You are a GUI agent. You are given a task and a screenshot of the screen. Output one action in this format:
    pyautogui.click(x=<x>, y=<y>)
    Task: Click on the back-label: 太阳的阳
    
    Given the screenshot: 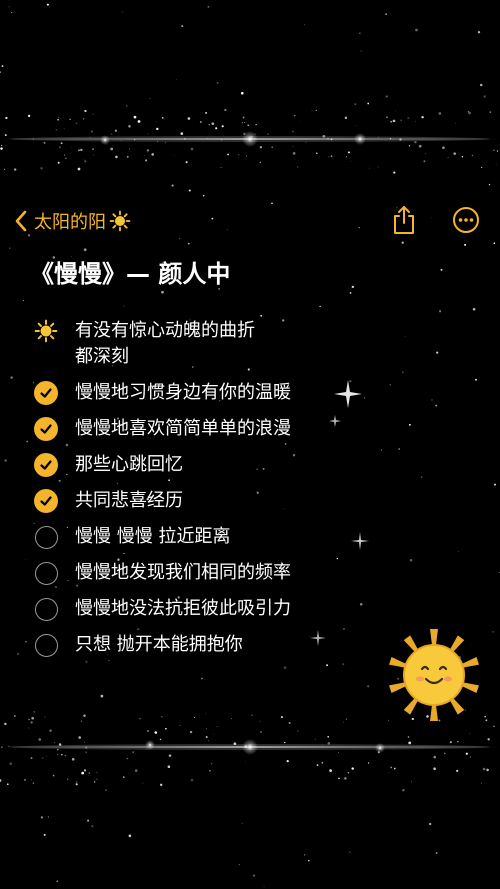 What is the action you would take?
    pyautogui.click(x=70, y=222)
    